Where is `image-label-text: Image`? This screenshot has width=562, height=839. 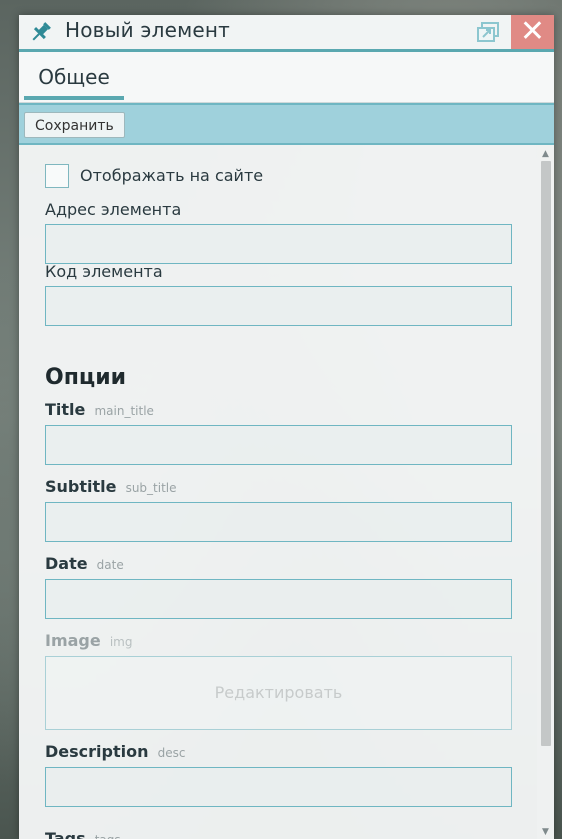
image-label-text: Image is located at coordinates (73, 640).